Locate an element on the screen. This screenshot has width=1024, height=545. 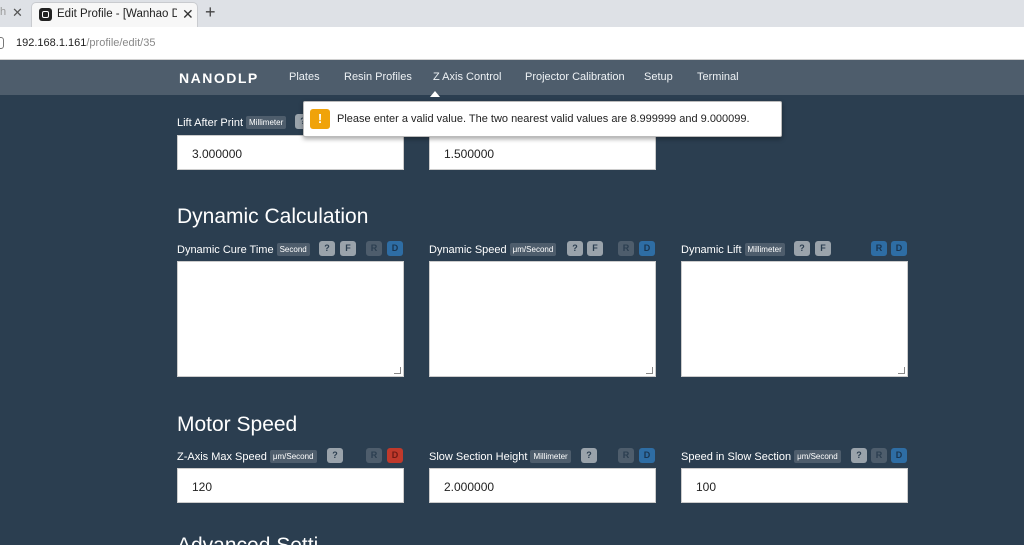
dynamic-calculation-heading: Dynamic Calculation is located at coordinates (273, 216).